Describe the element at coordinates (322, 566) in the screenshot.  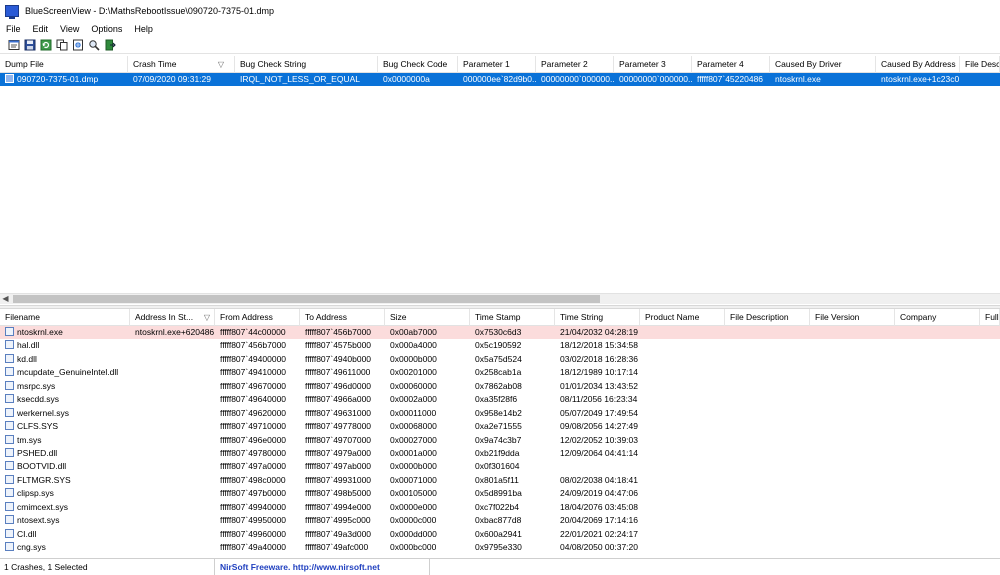
I see `nirsoft-link: NirSoft Freeware. http://www.nirsoft.net` at that location.